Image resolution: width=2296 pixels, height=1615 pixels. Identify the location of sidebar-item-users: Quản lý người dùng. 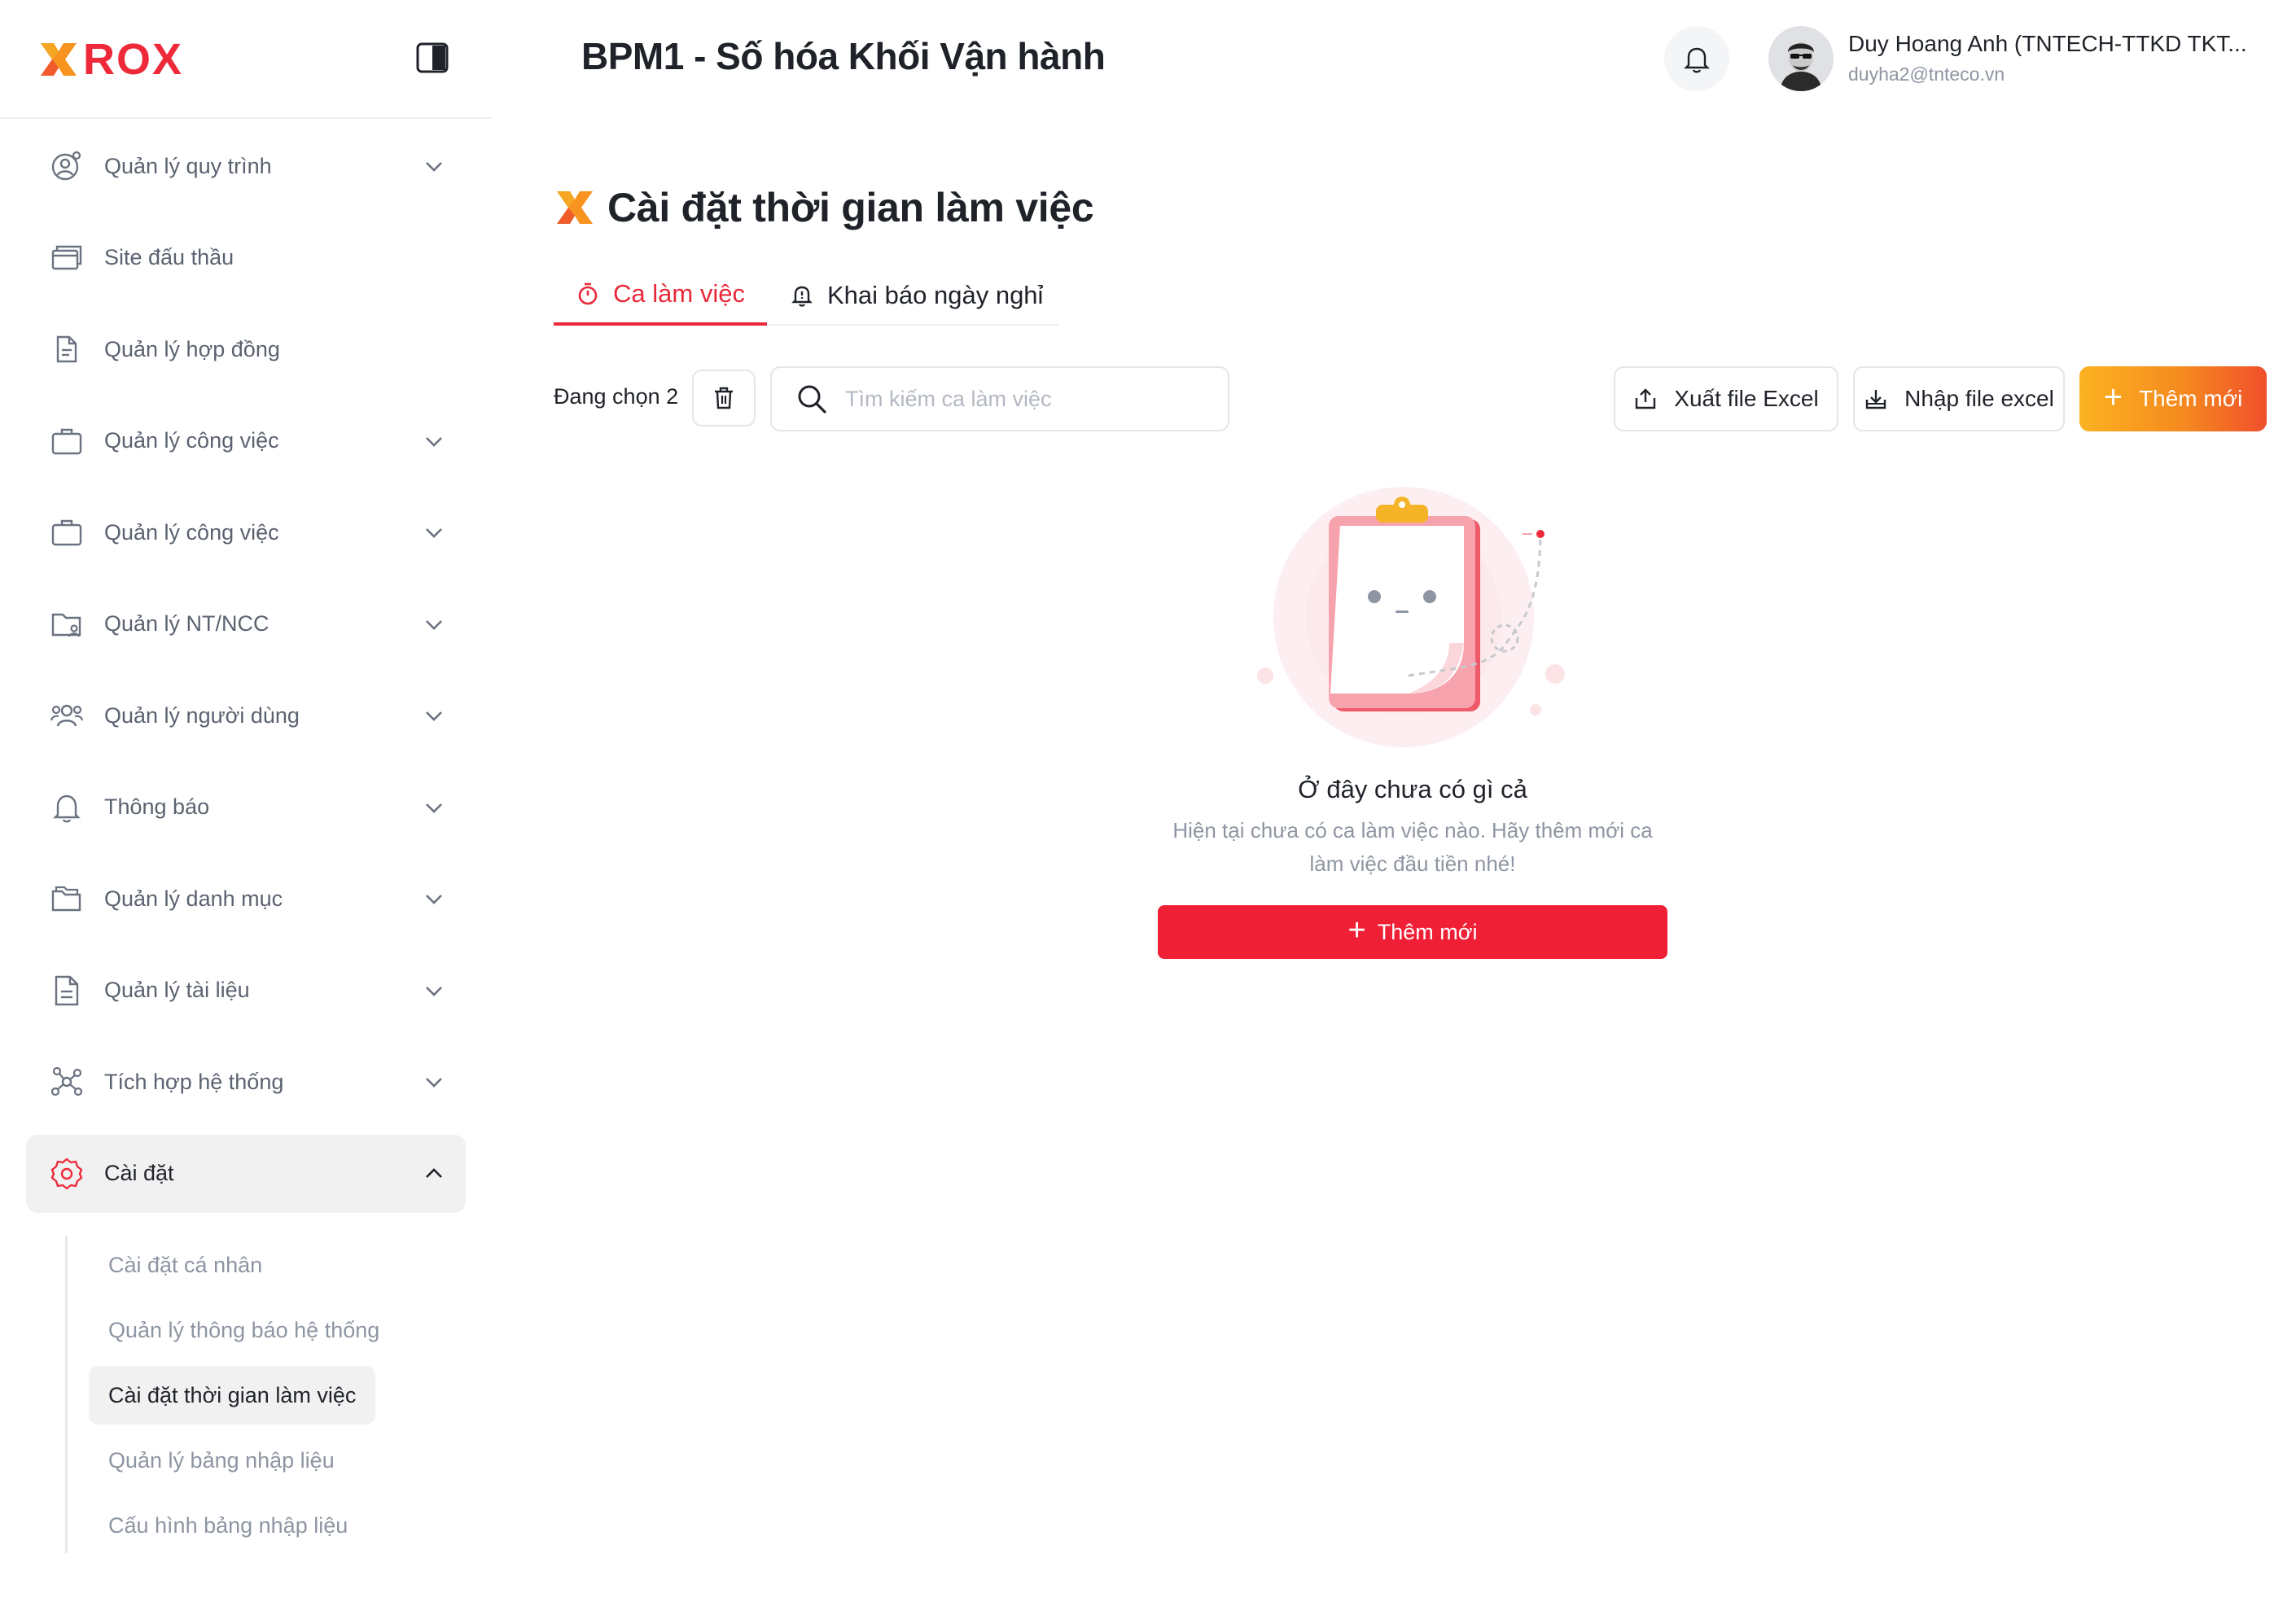
(246, 715).